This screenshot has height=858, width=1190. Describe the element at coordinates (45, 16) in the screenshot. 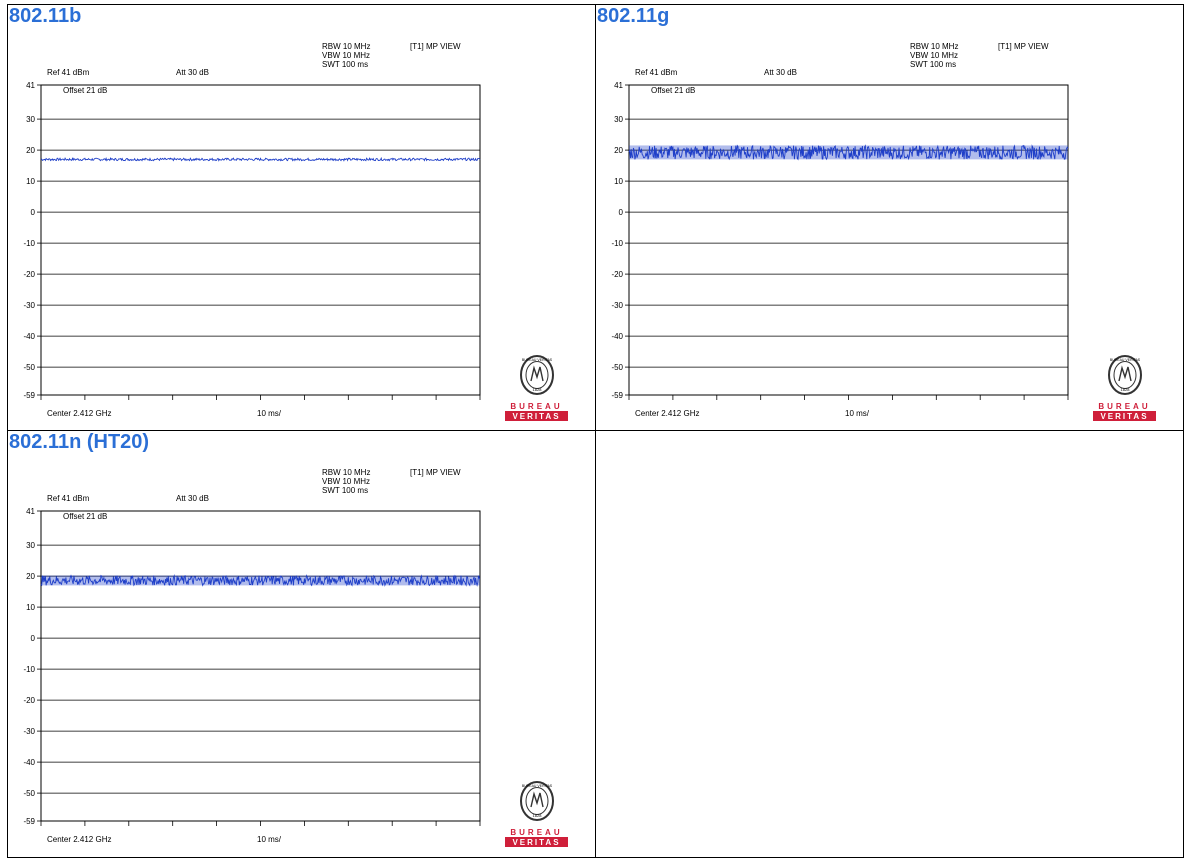

I see `panel-title: 802.11b` at that location.